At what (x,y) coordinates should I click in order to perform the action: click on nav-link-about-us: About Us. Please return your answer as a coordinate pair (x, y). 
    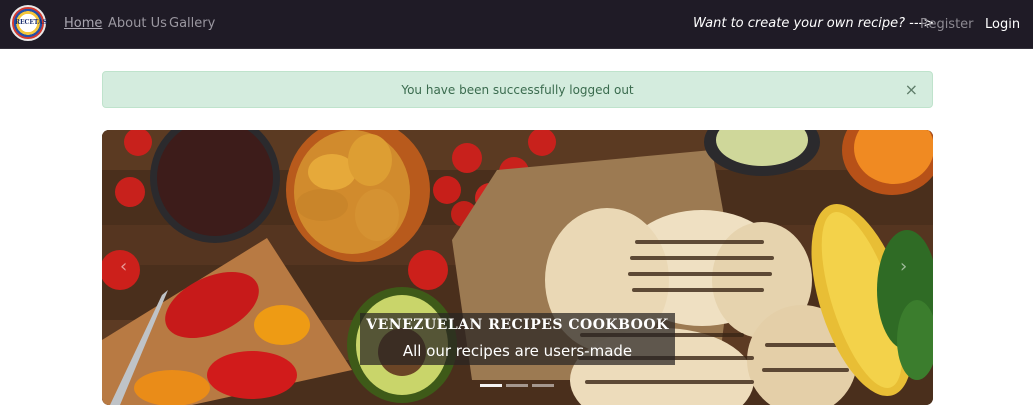
    Looking at the image, I should click on (137, 23).